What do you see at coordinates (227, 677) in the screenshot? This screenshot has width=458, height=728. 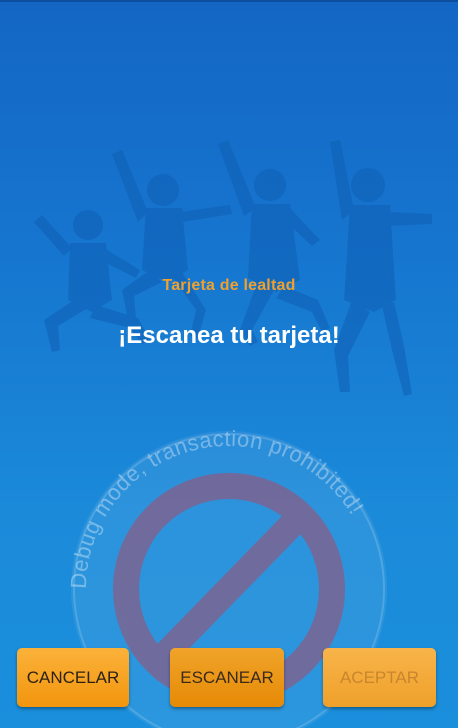 I see `scan-button: ESCANEAR` at bounding box center [227, 677].